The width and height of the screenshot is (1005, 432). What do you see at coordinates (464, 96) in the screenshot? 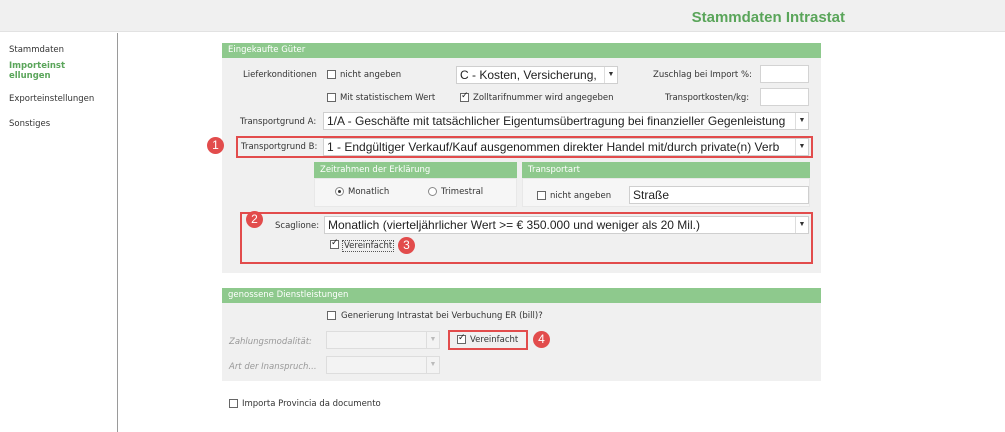
I see `tariff-number-checkbox` at bounding box center [464, 96].